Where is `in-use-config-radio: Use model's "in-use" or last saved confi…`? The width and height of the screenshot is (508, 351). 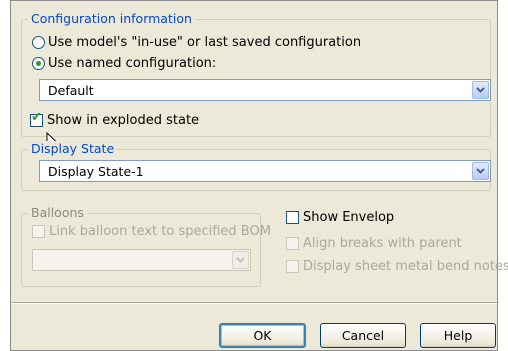
in-use-config-radio: Use model's "in-use" or last saved confi… is located at coordinates (196, 42).